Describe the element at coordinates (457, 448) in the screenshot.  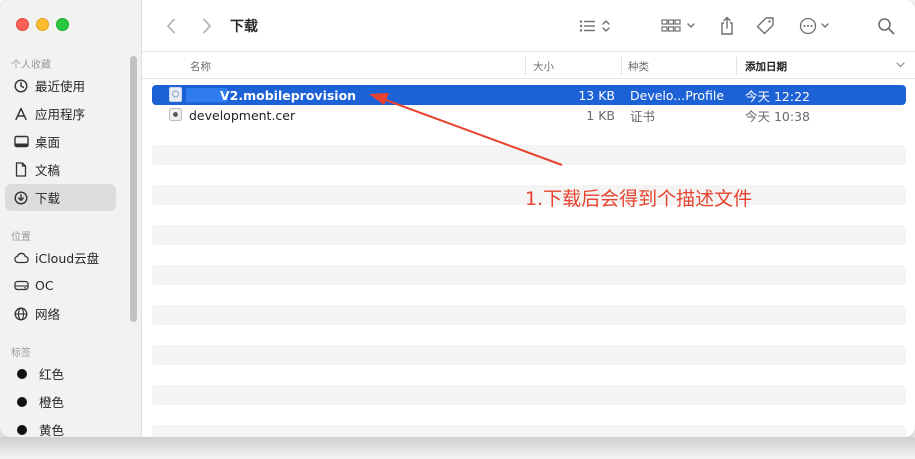
I see `desktop-background` at that location.